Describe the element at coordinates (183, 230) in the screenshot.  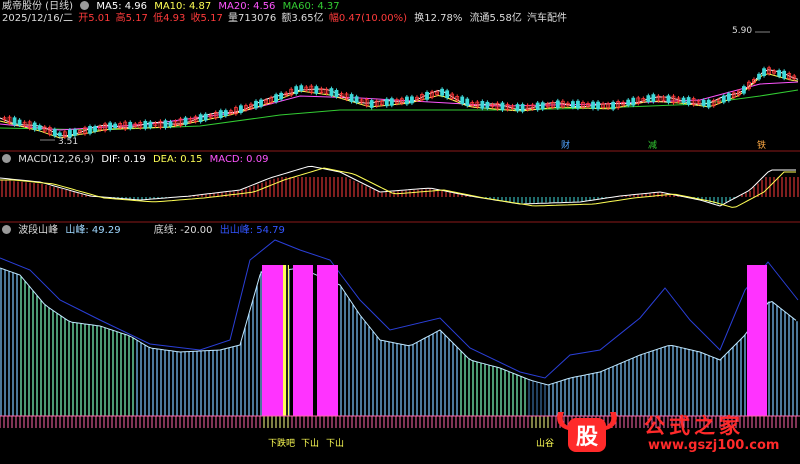
I see `bottom-label: 底线: -20.00` at that location.